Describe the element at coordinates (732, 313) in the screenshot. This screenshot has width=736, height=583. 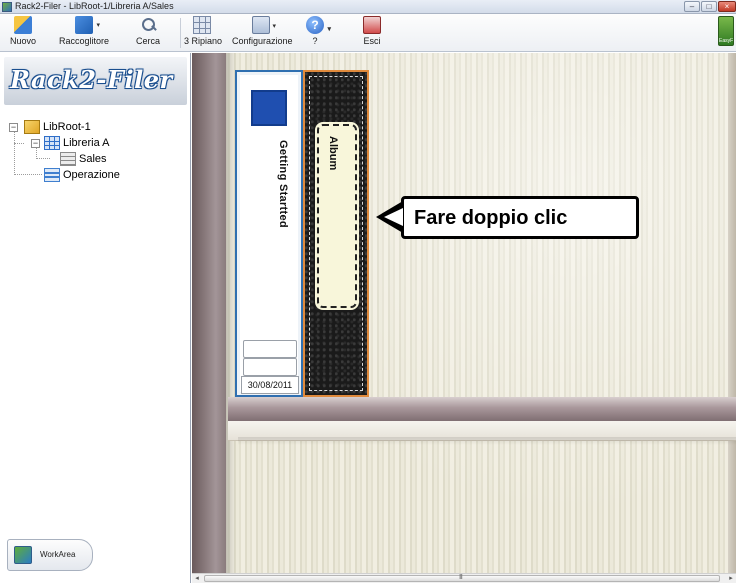
I see `shelf-right-edge` at that location.